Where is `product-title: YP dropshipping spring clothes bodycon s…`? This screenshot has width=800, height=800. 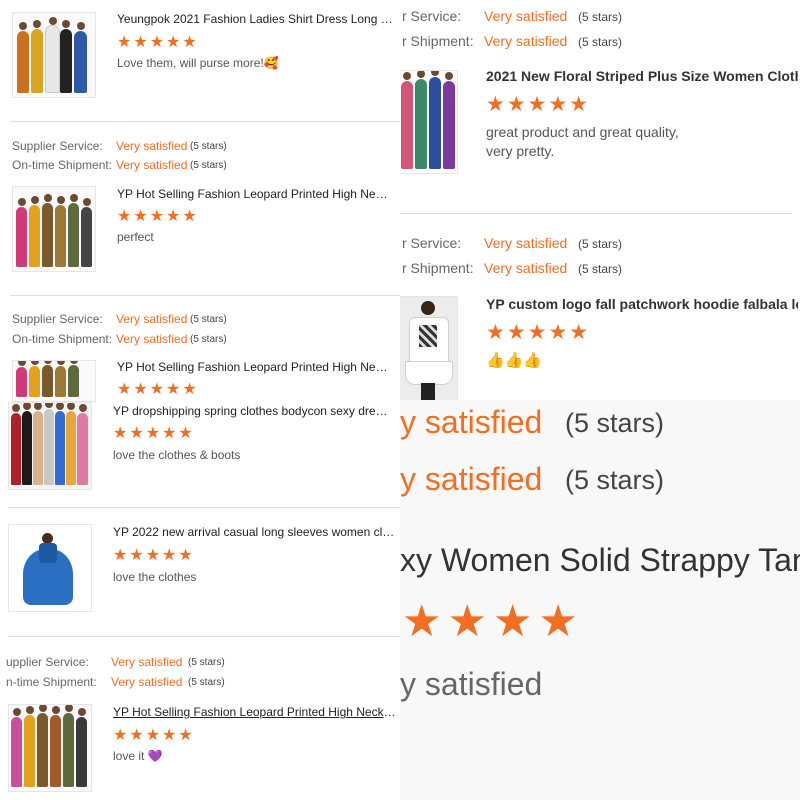 product-title: YP dropshipping spring clothes bodycon s… is located at coordinates (253, 411).